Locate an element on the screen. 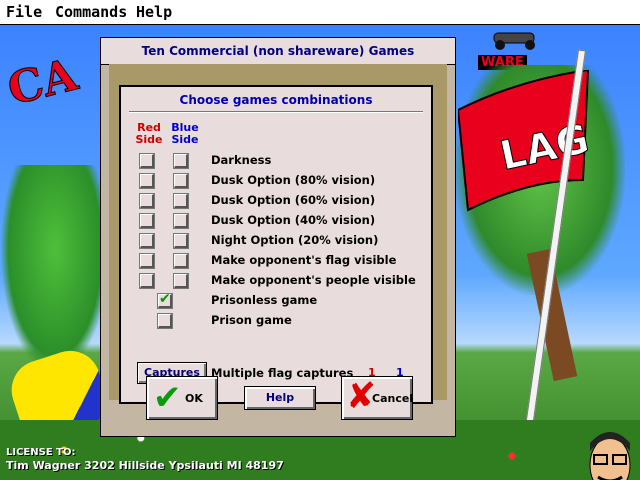 The width and height of the screenshot is (640, 480). blue-dusk60-checkbox is located at coordinates (181, 201).